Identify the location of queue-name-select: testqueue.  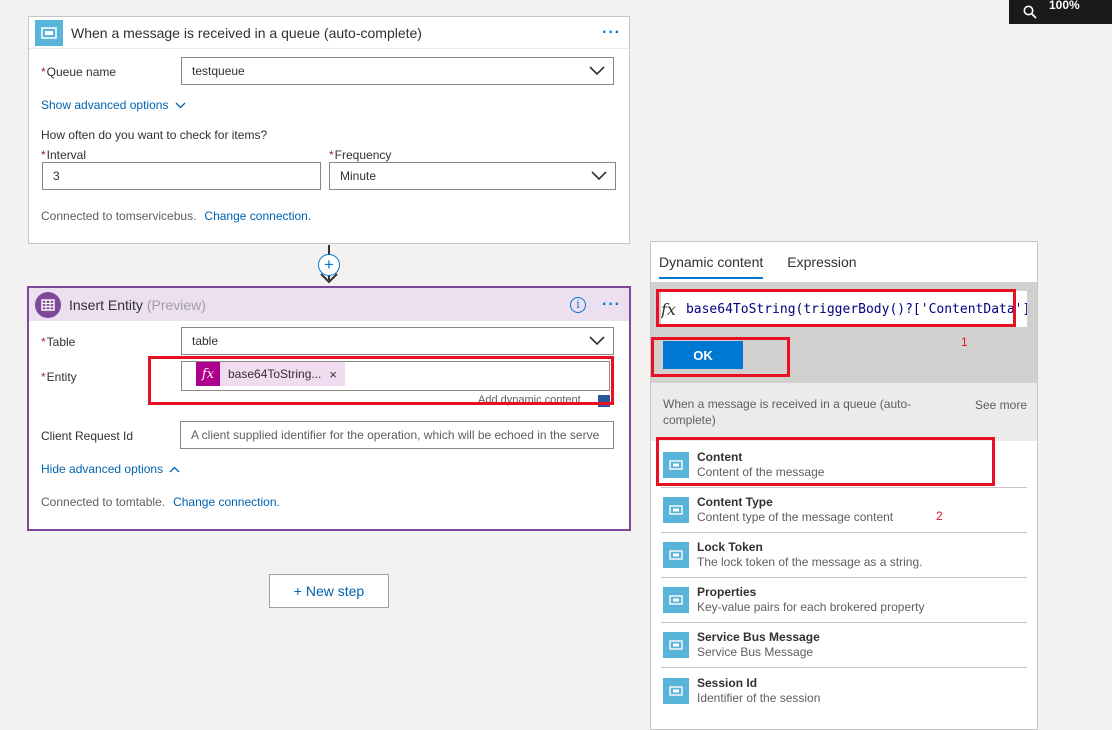
(397, 71).